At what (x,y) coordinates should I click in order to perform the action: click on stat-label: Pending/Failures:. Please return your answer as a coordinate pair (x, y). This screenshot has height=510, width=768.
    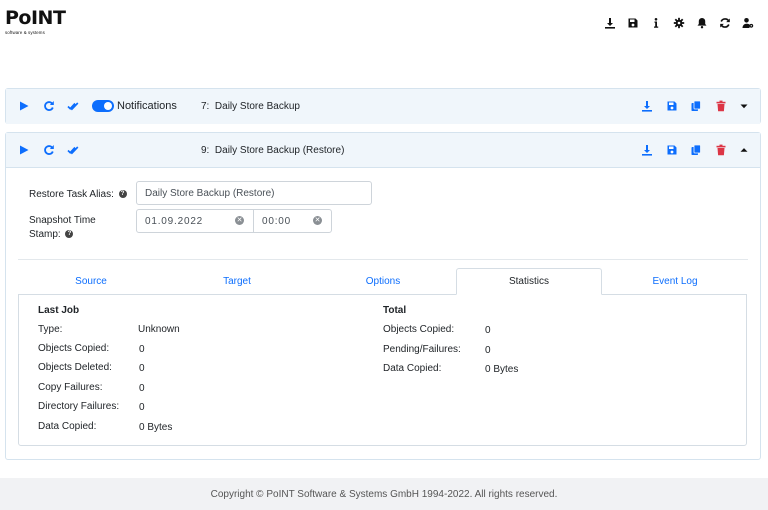
    Looking at the image, I should click on (422, 349).